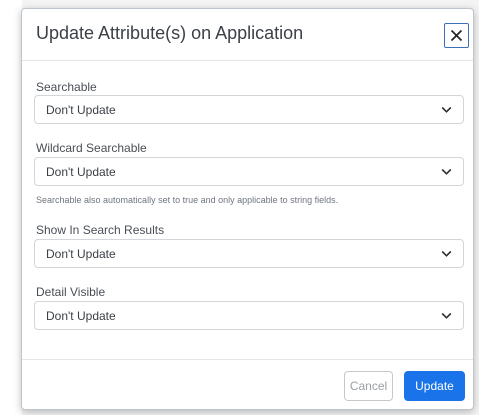 This screenshot has height=415, width=479. What do you see at coordinates (249, 109) in the screenshot?
I see `searchable-select: Don't Update` at bounding box center [249, 109].